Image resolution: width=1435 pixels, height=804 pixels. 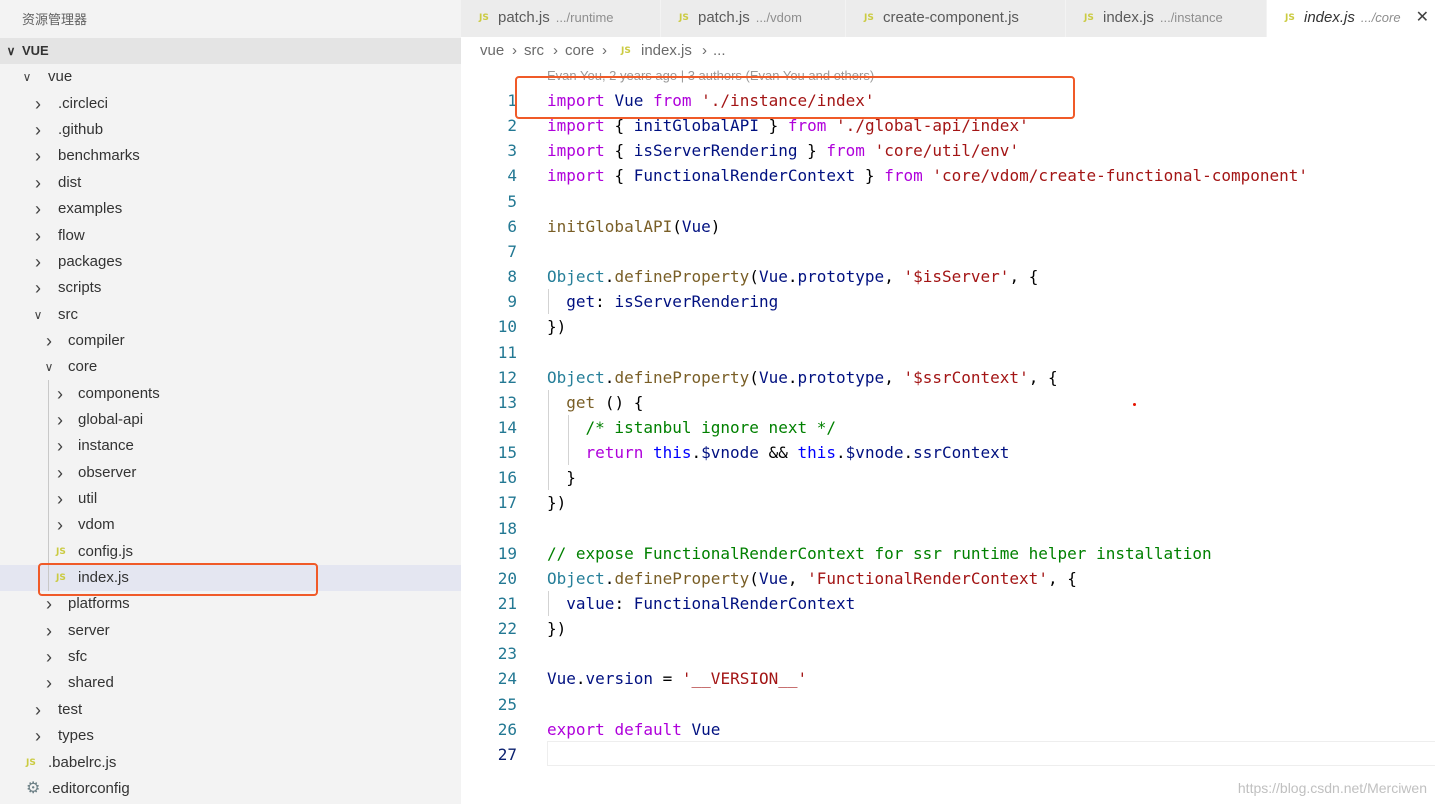 What do you see at coordinates (512, 176) in the screenshot?
I see `line-number: 4` at bounding box center [512, 176].